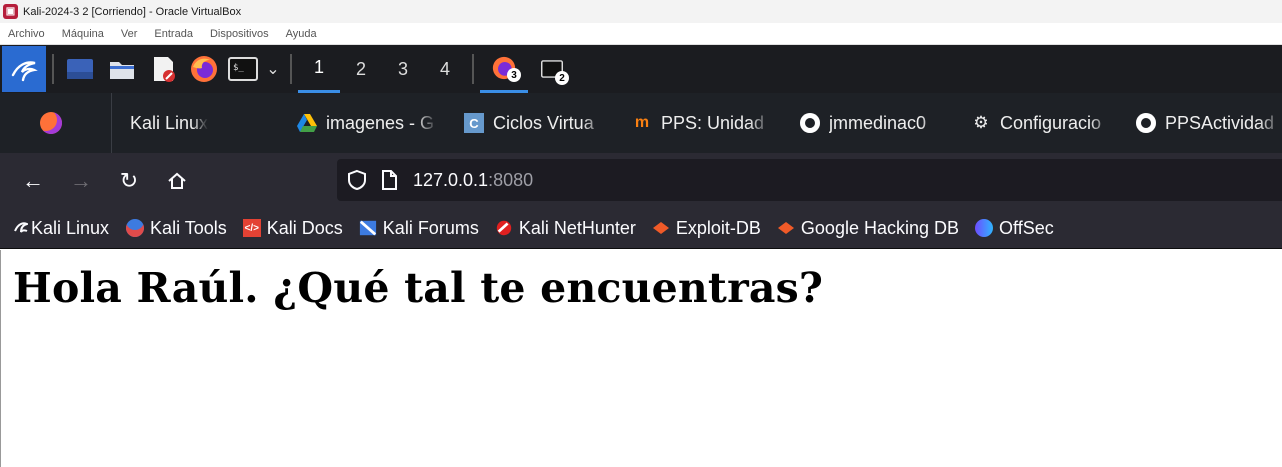 This screenshot has height=467, width=1282. I want to click on tab-configuracion: ⚙ Configuracio, so click(1036, 123).